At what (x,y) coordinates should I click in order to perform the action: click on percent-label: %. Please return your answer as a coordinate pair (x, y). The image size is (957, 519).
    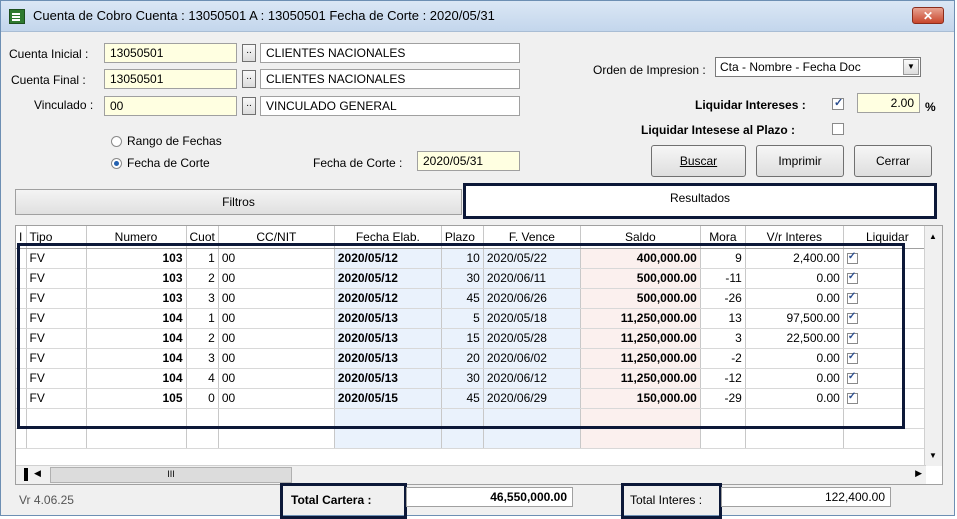
    Looking at the image, I should click on (930, 107).